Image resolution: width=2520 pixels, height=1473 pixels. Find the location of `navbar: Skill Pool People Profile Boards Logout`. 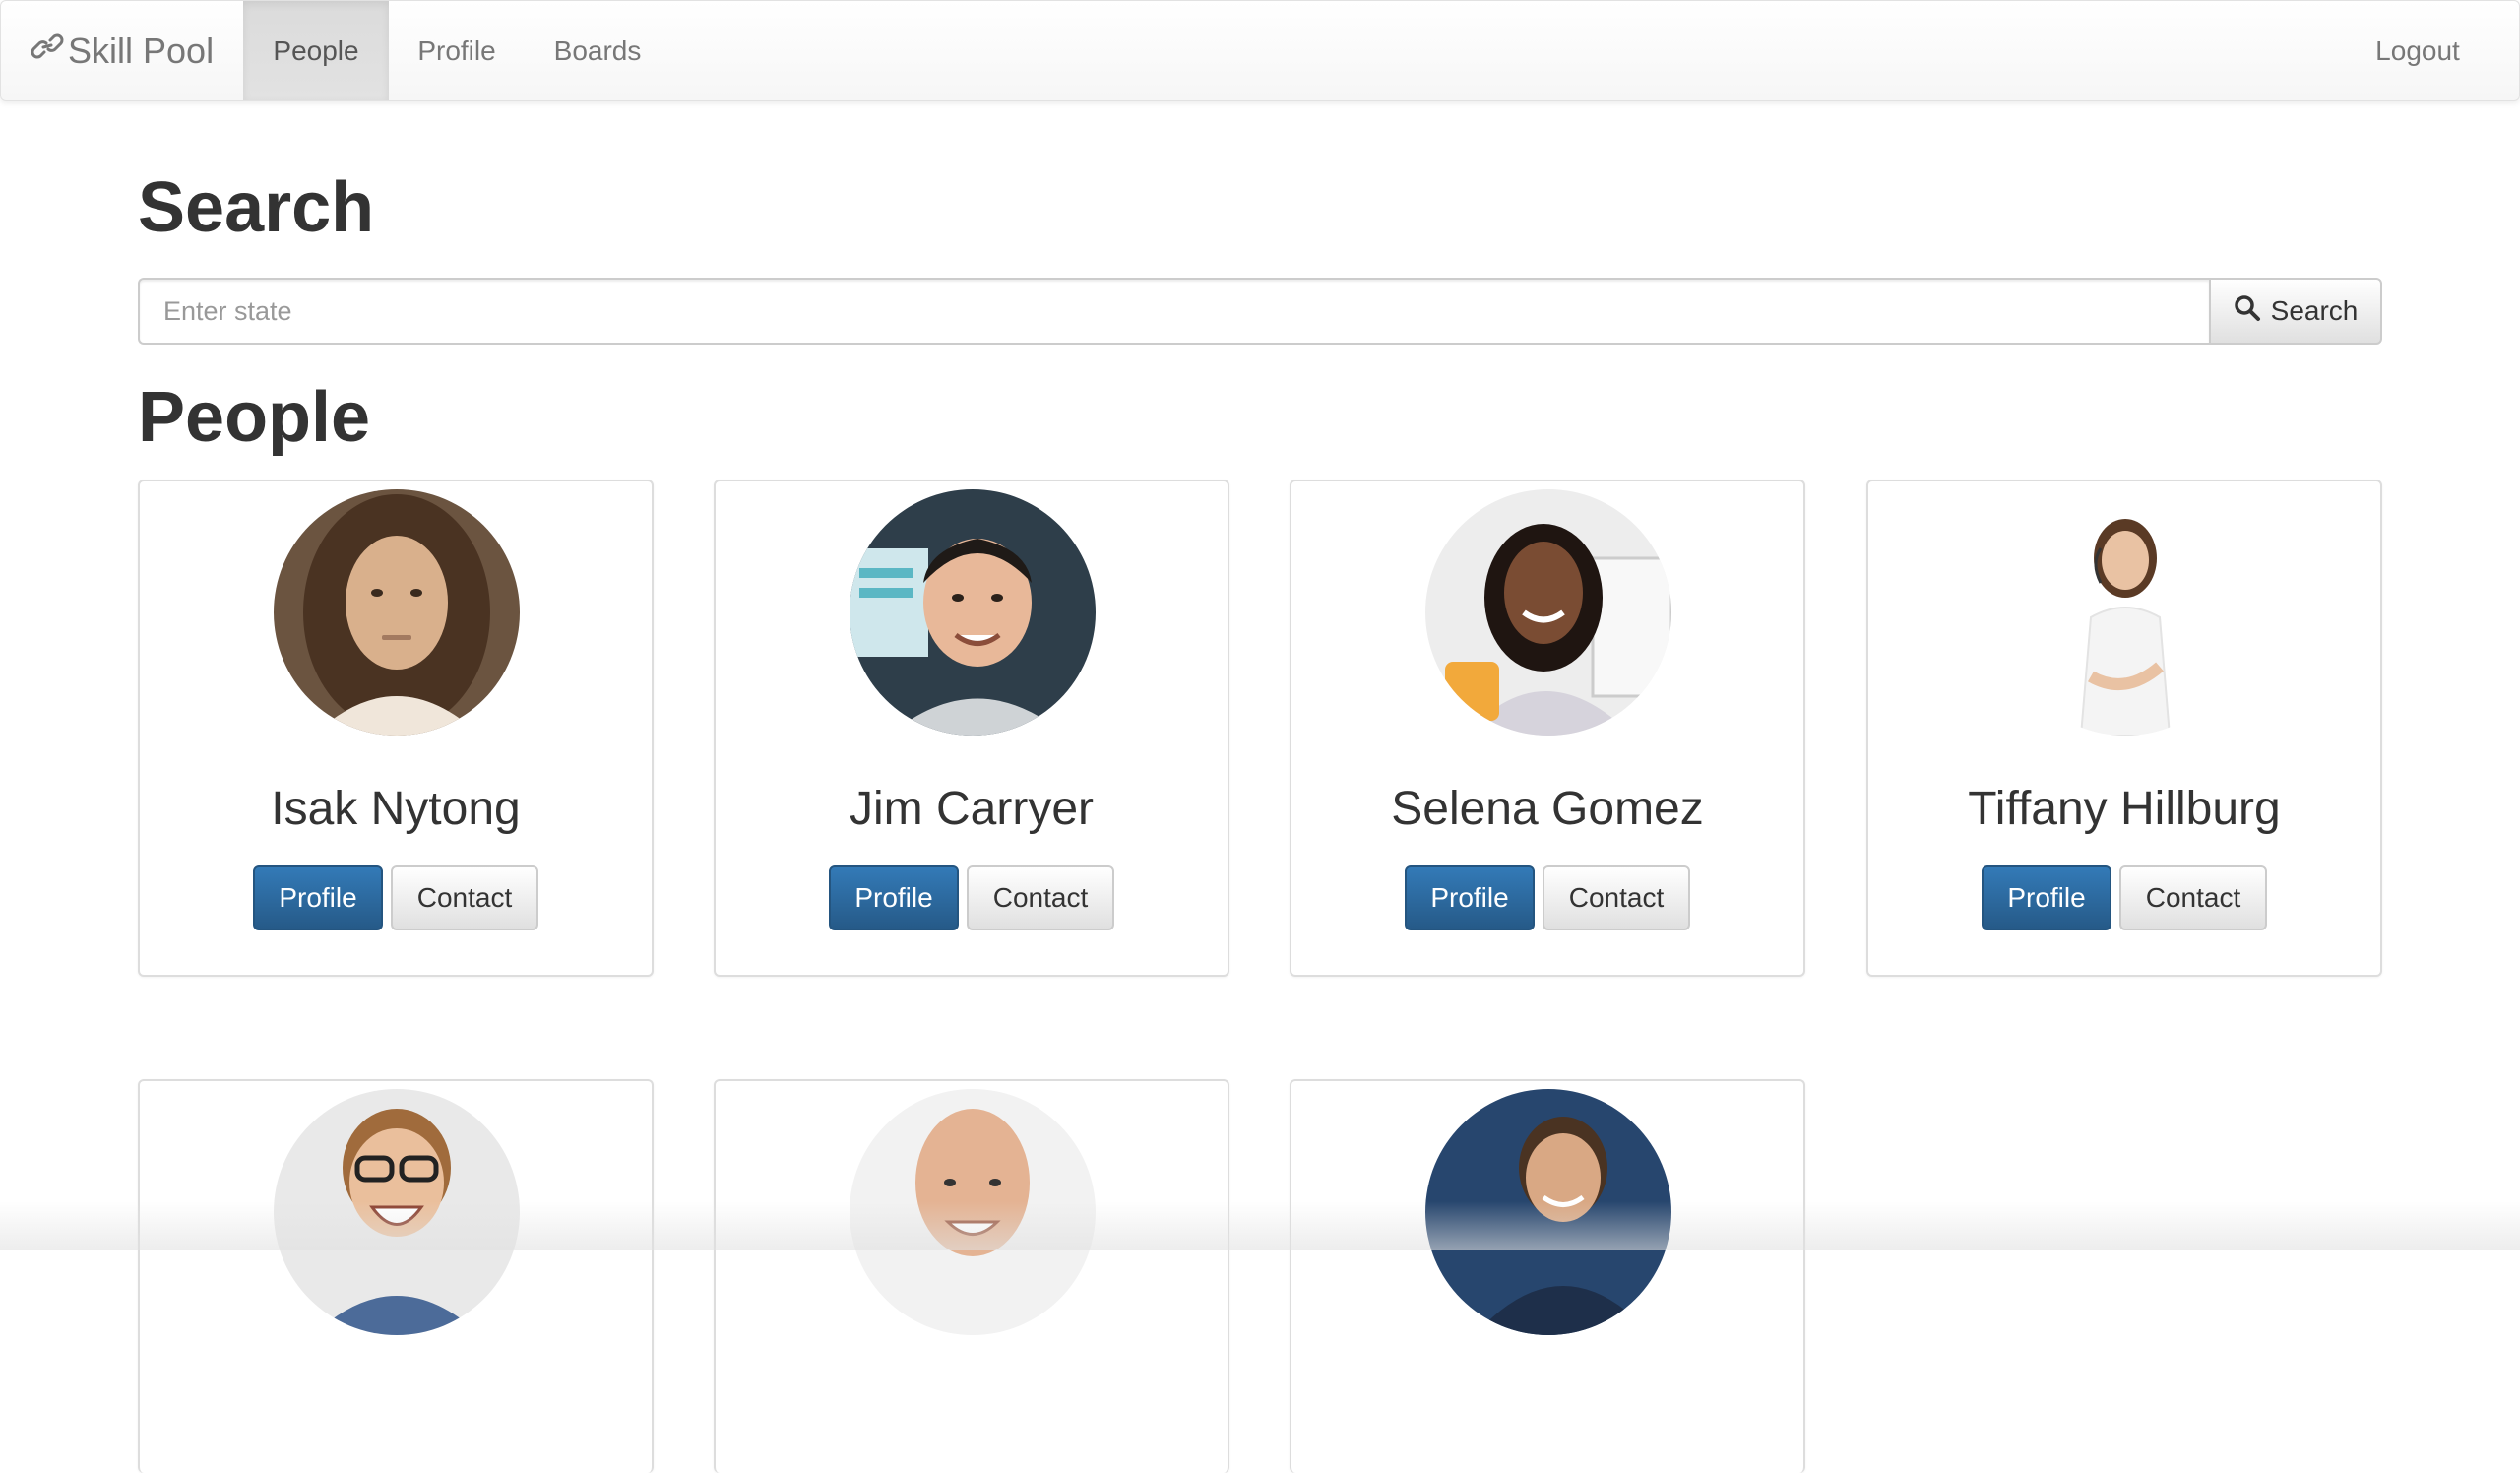

navbar: Skill Pool People Profile Boards Logout is located at coordinates (1260, 50).